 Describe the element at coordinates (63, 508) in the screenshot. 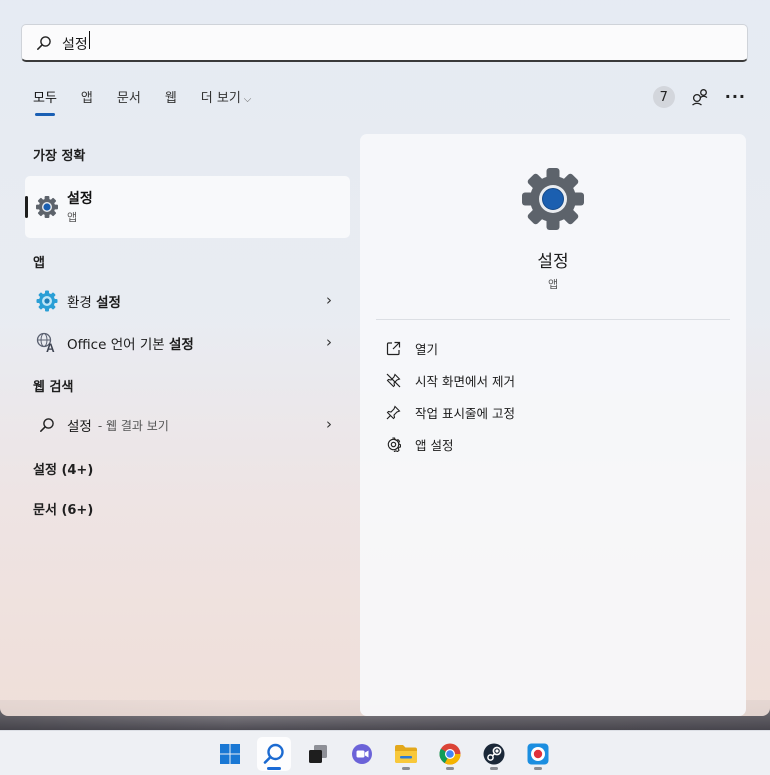

I see `section-documents-more: 문서 (6+)` at that location.